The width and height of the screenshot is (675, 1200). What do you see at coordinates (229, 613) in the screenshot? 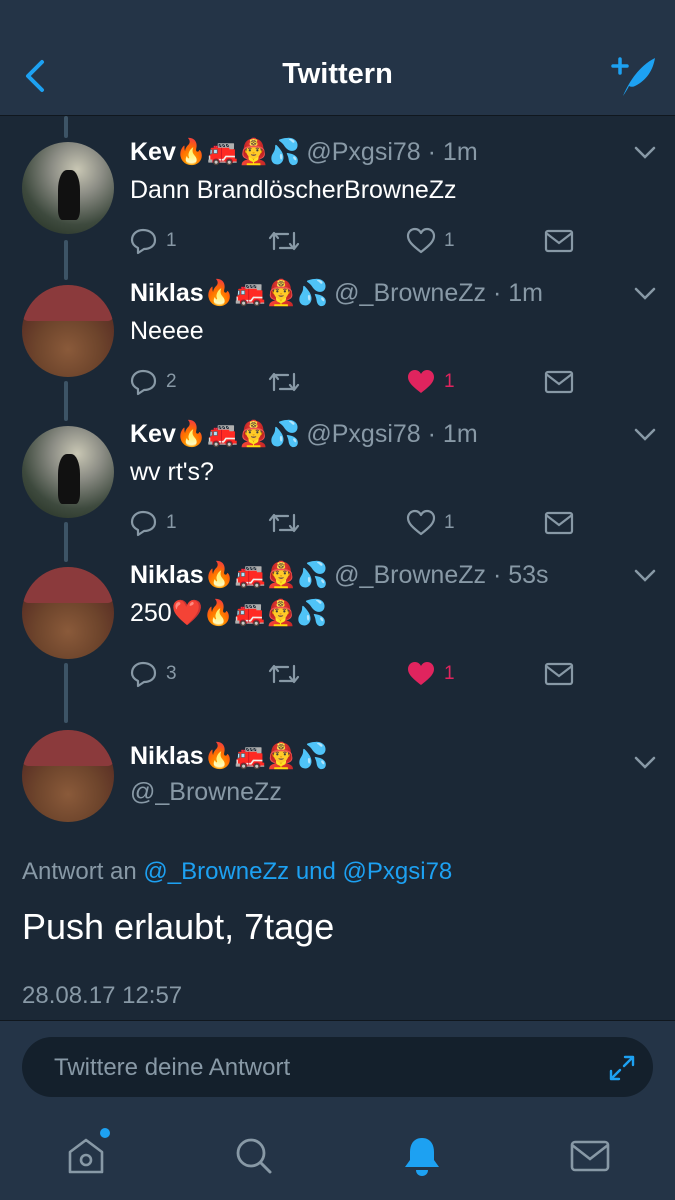
I see `tweet-text: 250❤️🔥🚒👨‍🚒💦` at bounding box center [229, 613].